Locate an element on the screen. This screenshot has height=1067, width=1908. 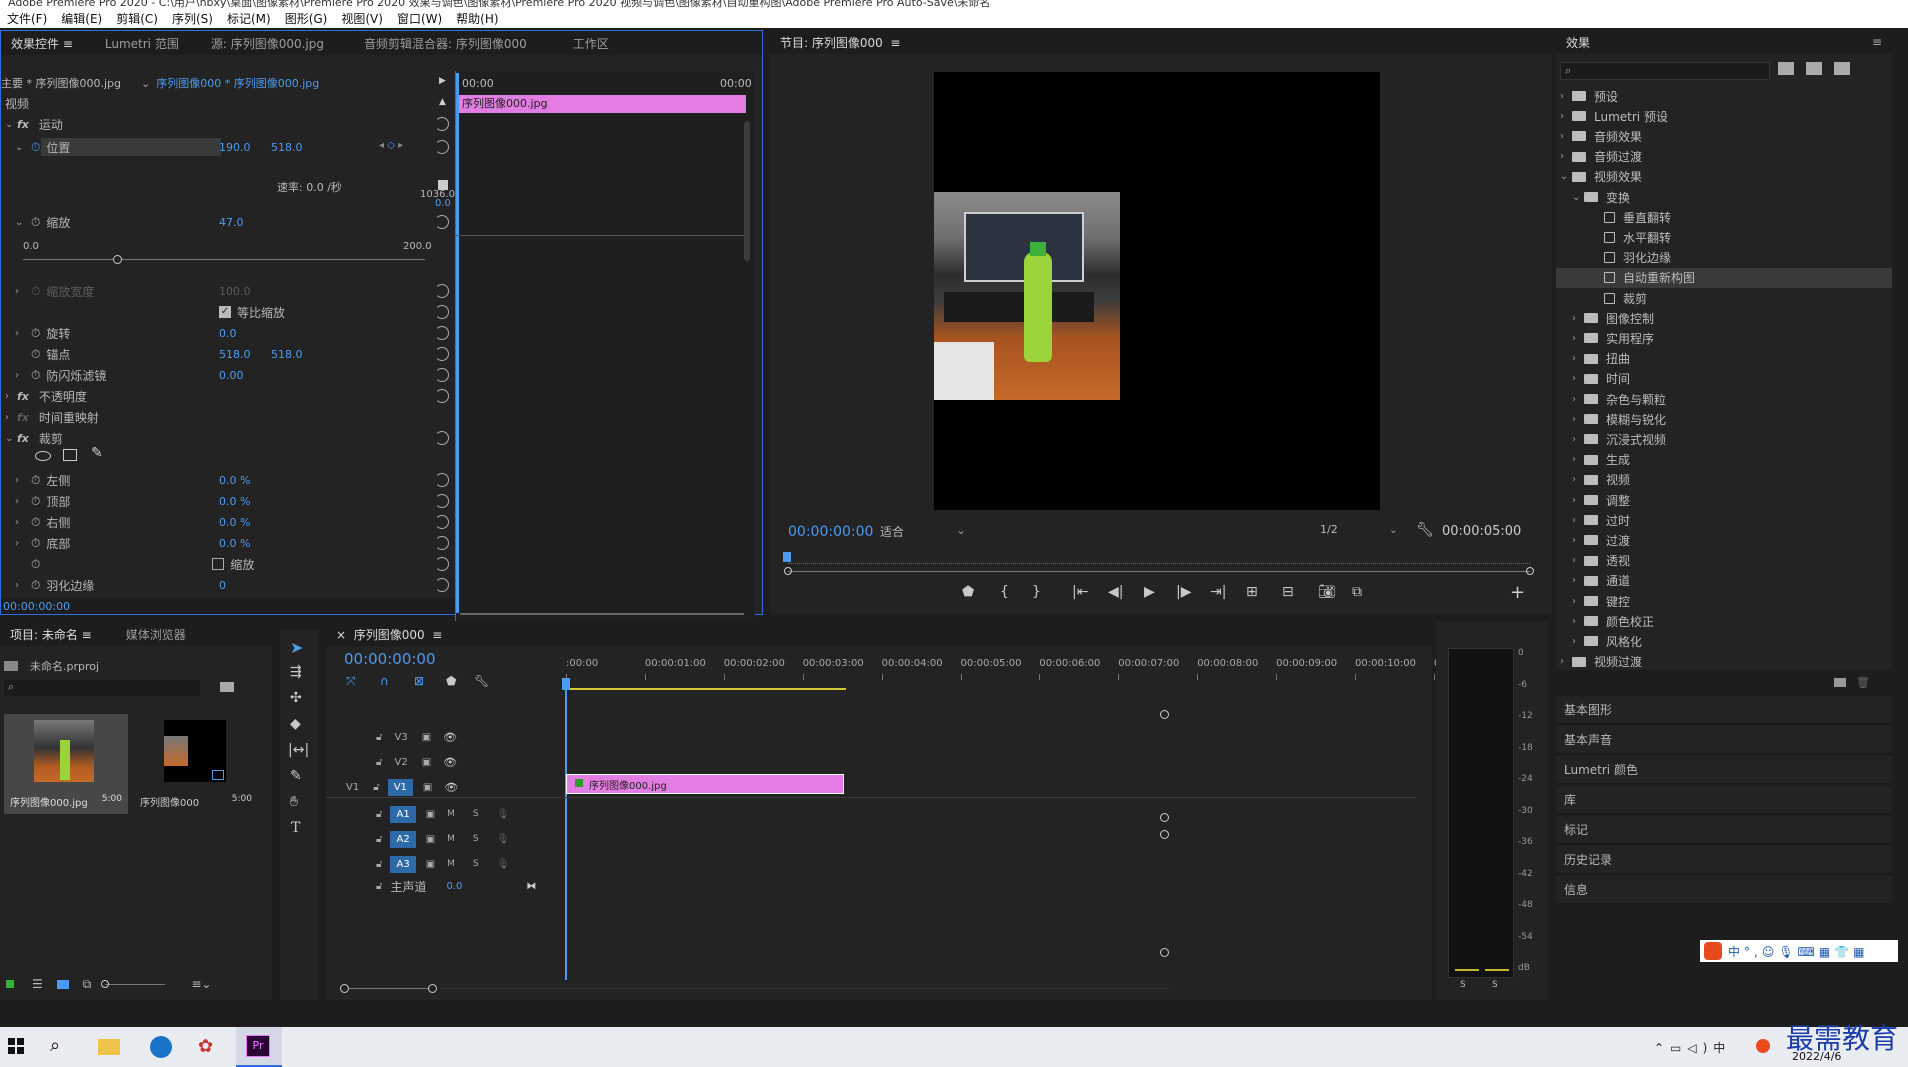
sort-icon: ≡⌄ is located at coordinates (201, 984).